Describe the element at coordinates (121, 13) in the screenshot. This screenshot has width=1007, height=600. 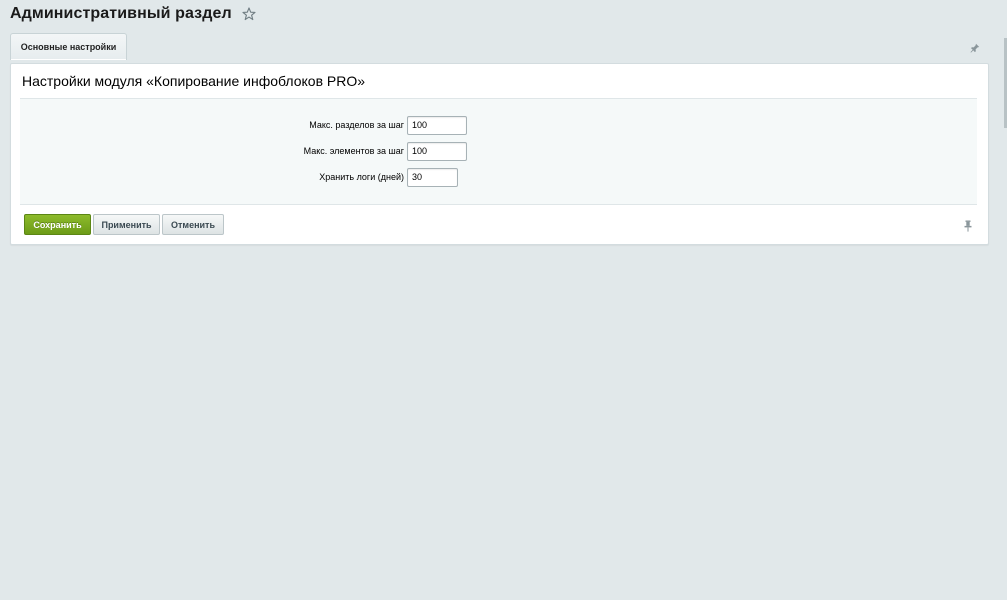
I see `page-title: Административный раздел` at that location.